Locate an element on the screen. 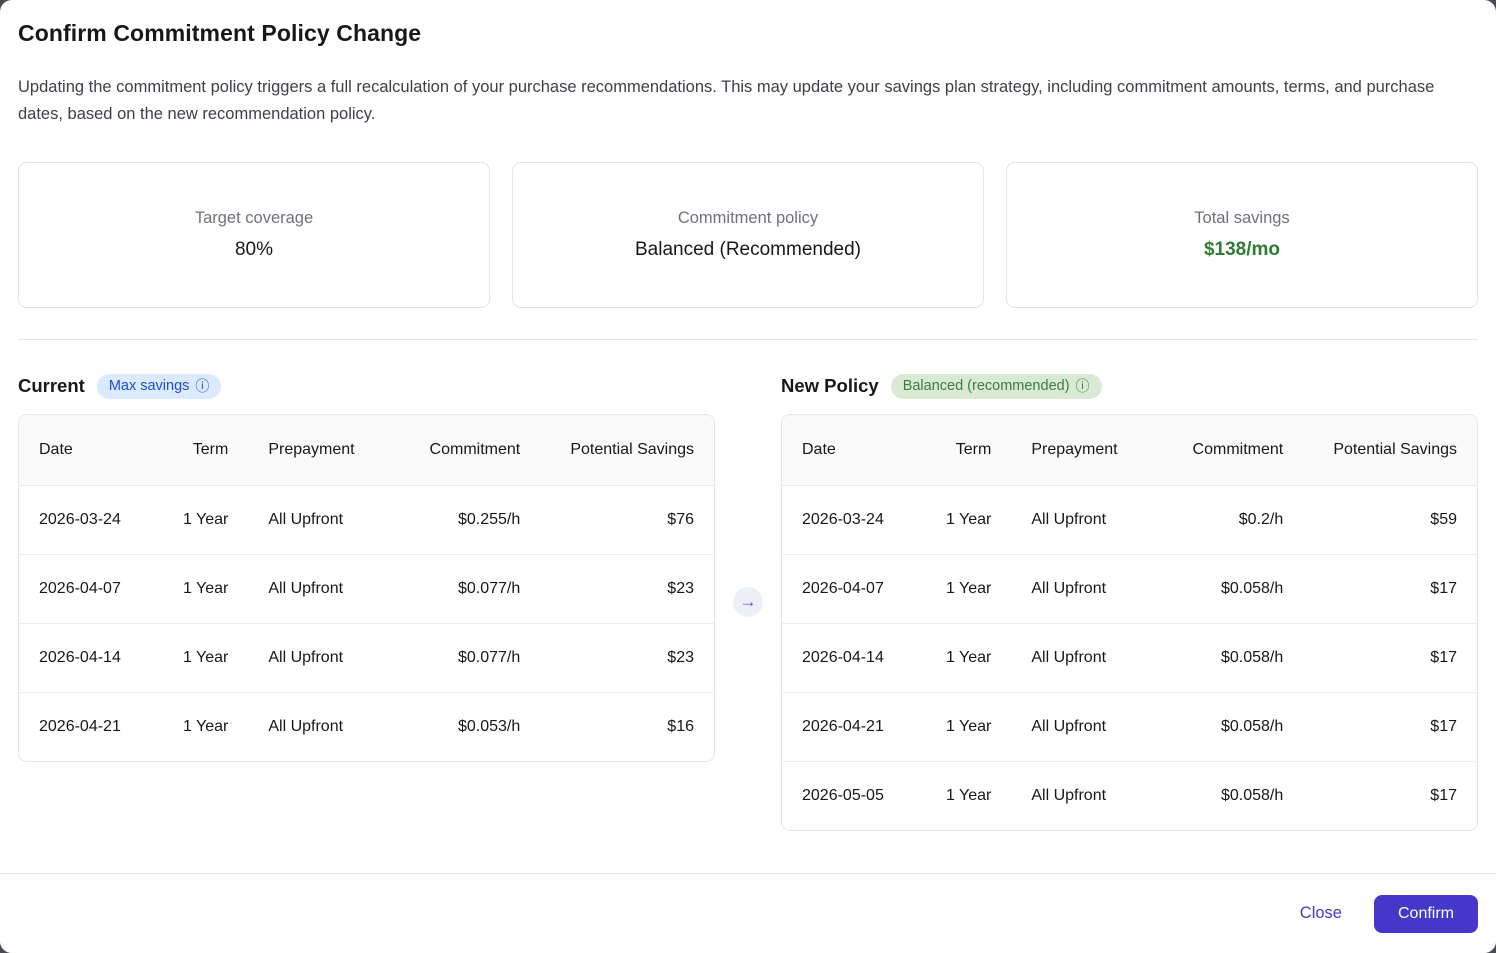 The image size is (1496, 953). dialog-title: Confirm Commitment Policy Change is located at coordinates (220, 33).